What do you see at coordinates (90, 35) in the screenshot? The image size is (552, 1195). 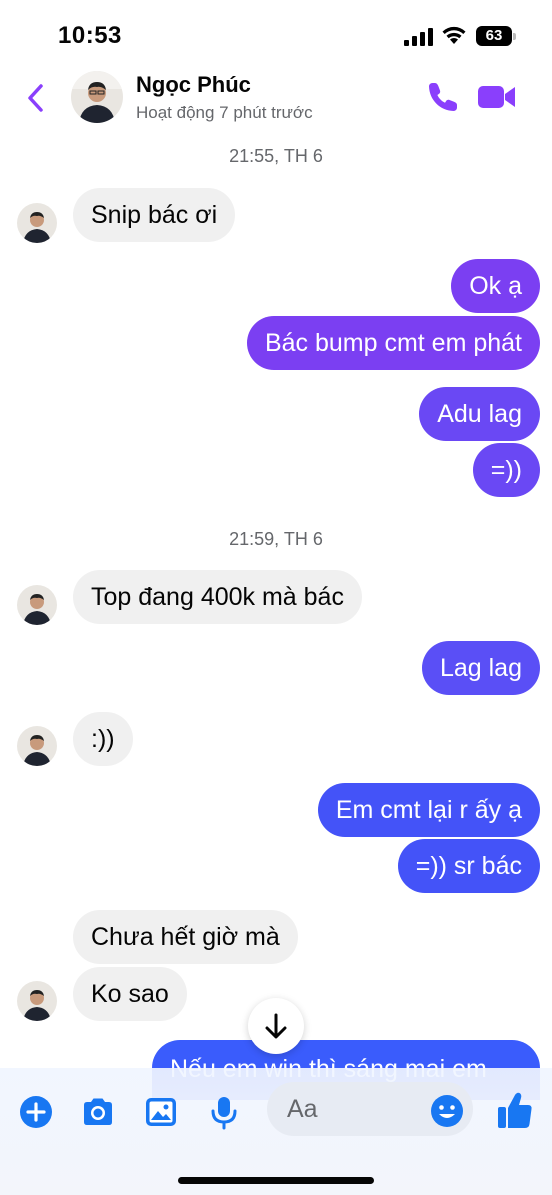 I see `status-time: 10:53` at bounding box center [90, 35].